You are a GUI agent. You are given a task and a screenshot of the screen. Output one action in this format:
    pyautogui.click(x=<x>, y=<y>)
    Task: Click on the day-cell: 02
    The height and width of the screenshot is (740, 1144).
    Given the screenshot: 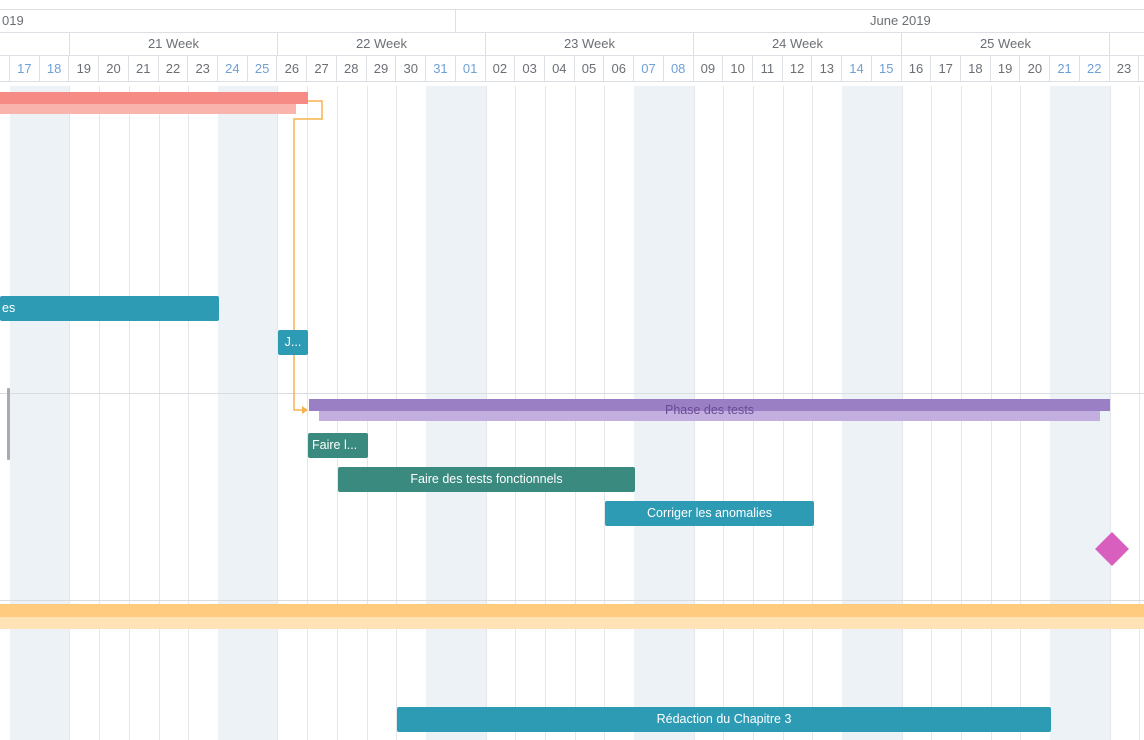 What is the action you would take?
    pyautogui.click(x=501, y=68)
    